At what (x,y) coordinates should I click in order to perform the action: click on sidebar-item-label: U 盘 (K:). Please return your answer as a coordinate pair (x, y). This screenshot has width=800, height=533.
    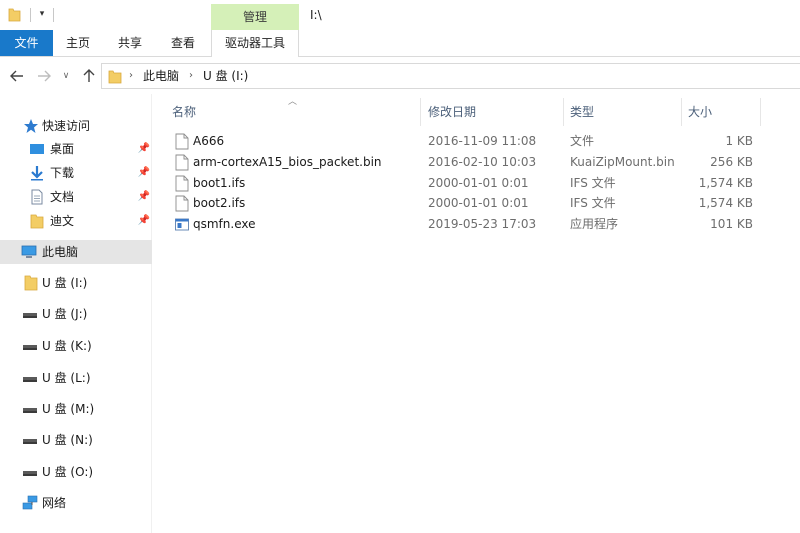
    Looking at the image, I should click on (67, 346).